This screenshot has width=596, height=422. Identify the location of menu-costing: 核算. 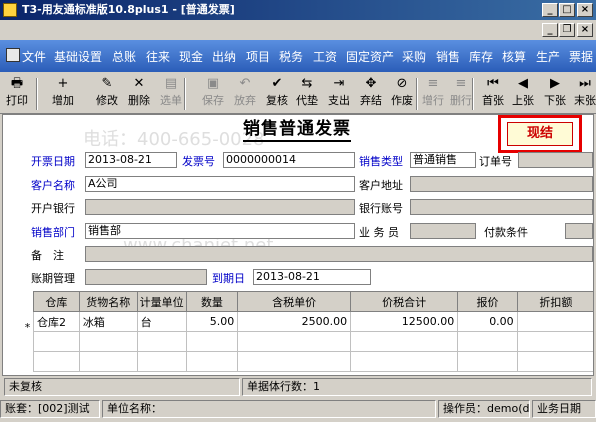
(514, 56).